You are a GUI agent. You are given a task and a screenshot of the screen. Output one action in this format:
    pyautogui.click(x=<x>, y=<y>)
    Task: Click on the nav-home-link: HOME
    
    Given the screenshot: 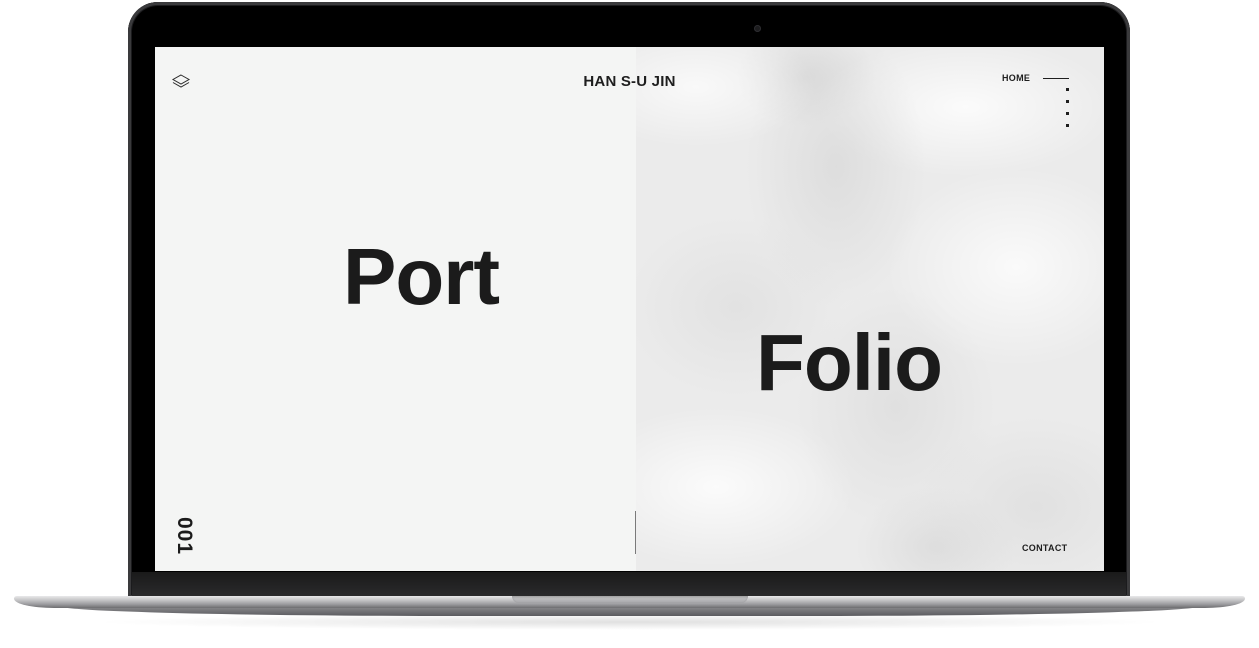 What is the action you would take?
    pyautogui.click(x=1016, y=78)
    